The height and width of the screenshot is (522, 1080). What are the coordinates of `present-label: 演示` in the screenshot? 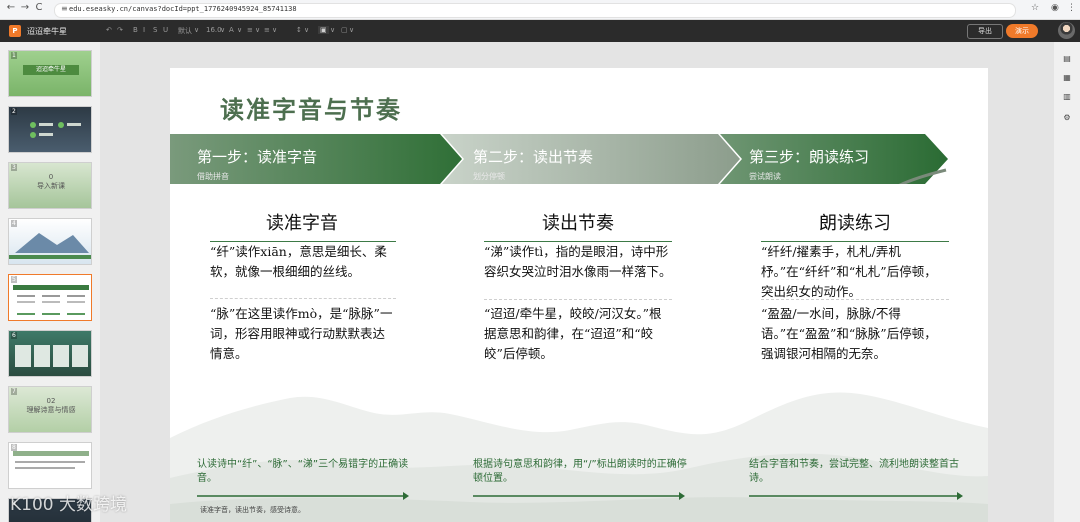 It's located at (1022, 31).